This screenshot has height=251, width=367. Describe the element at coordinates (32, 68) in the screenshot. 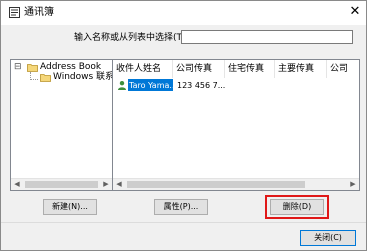

I see `address-book-folder-icon` at that location.